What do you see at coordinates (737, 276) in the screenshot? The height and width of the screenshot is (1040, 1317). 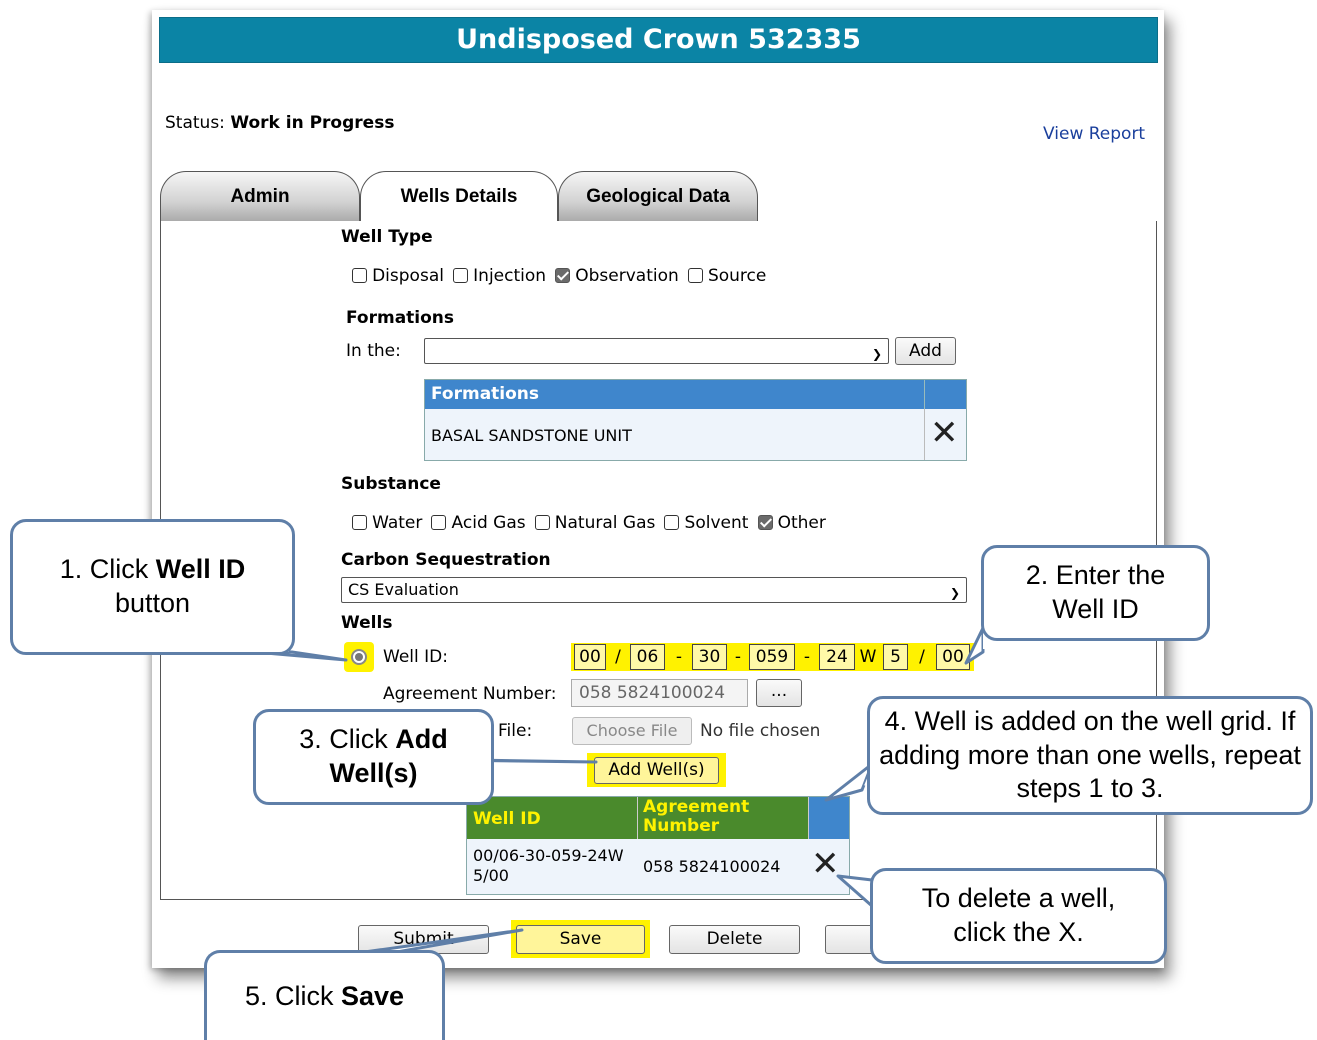 I see `source-label: Source` at bounding box center [737, 276].